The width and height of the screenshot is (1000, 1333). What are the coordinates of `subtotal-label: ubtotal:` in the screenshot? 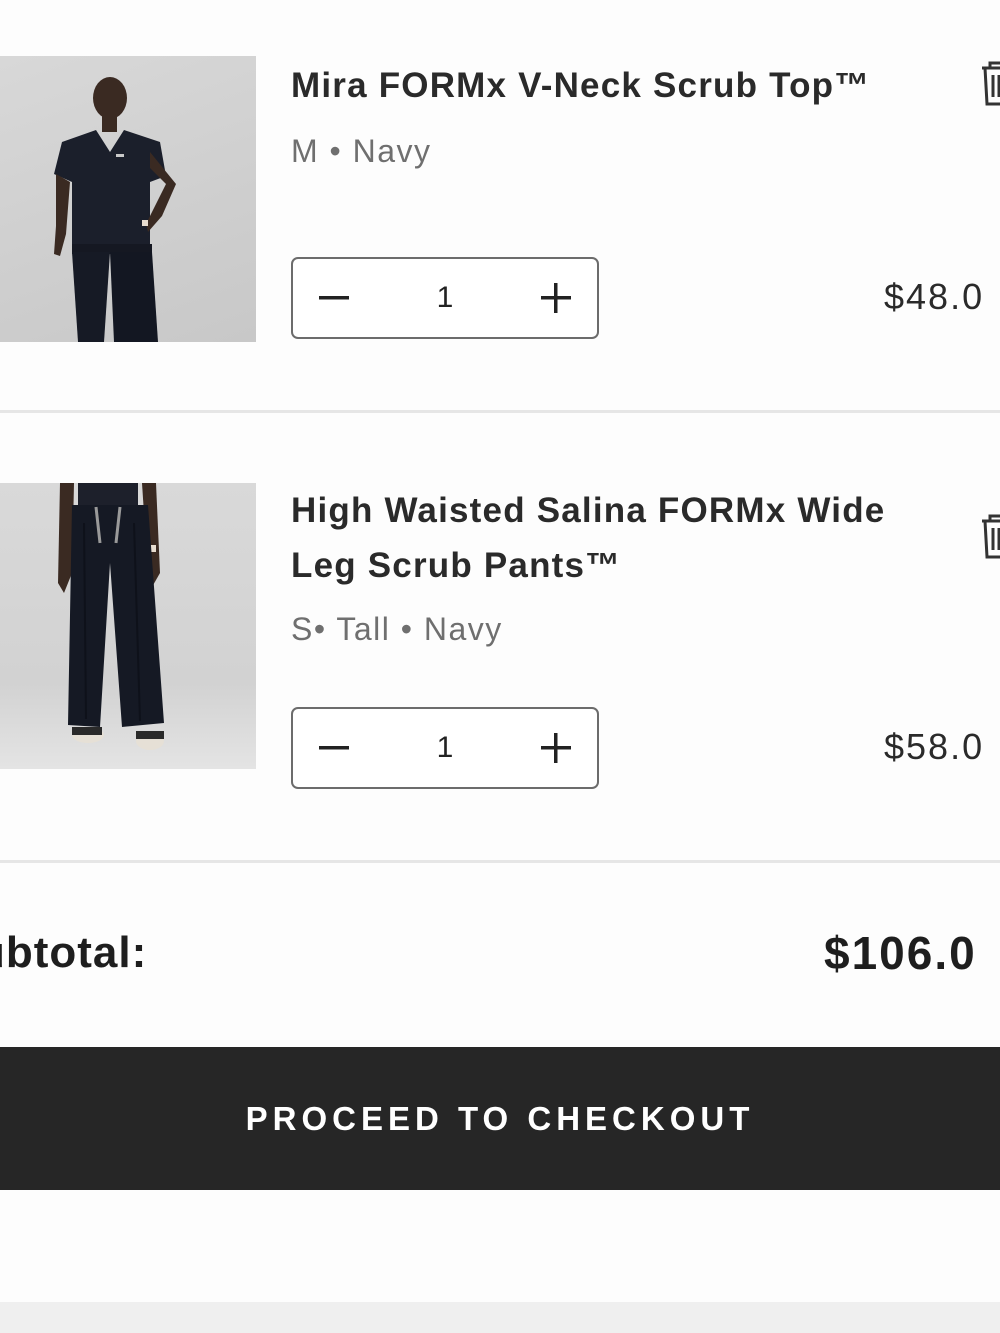 It's located at (74, 952).